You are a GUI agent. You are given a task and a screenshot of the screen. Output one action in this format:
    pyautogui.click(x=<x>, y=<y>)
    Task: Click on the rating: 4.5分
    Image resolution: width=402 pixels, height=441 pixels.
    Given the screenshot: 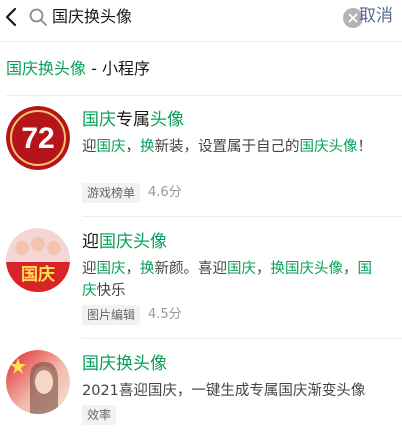 What is the action you would take?
    pyautogui.click(x=165, y=314)
    